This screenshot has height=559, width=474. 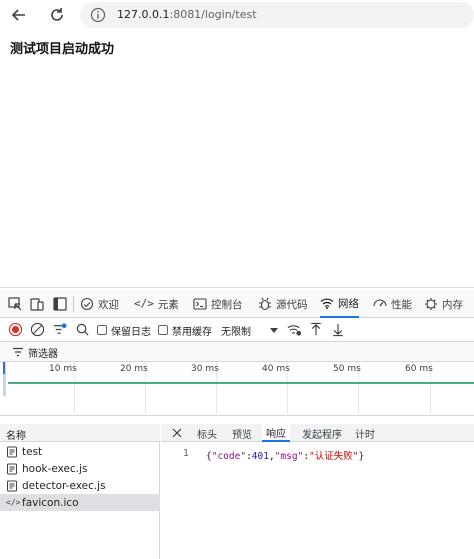 What do you see at coordinates (134, 369) in the screenshot?
I see `timeline-tick-label: 20 ms` at bounding box center [134, 369].